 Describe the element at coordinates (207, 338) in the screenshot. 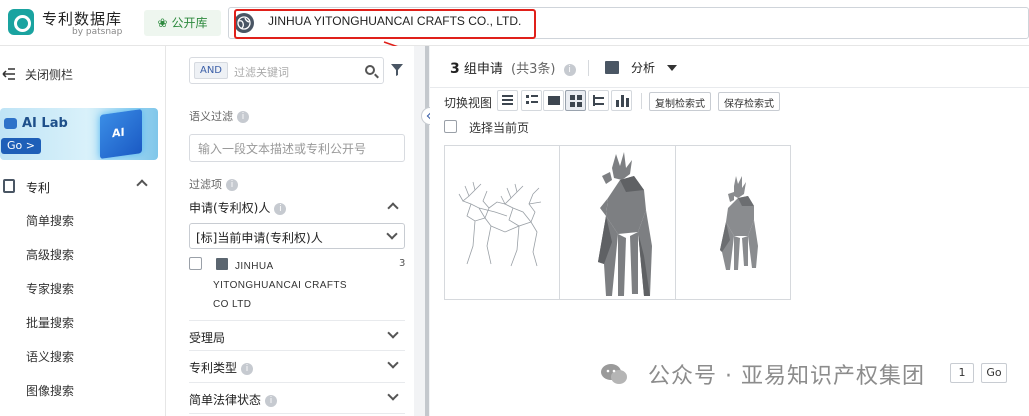

I see `filter-group-office-label: 受理局` at that location.